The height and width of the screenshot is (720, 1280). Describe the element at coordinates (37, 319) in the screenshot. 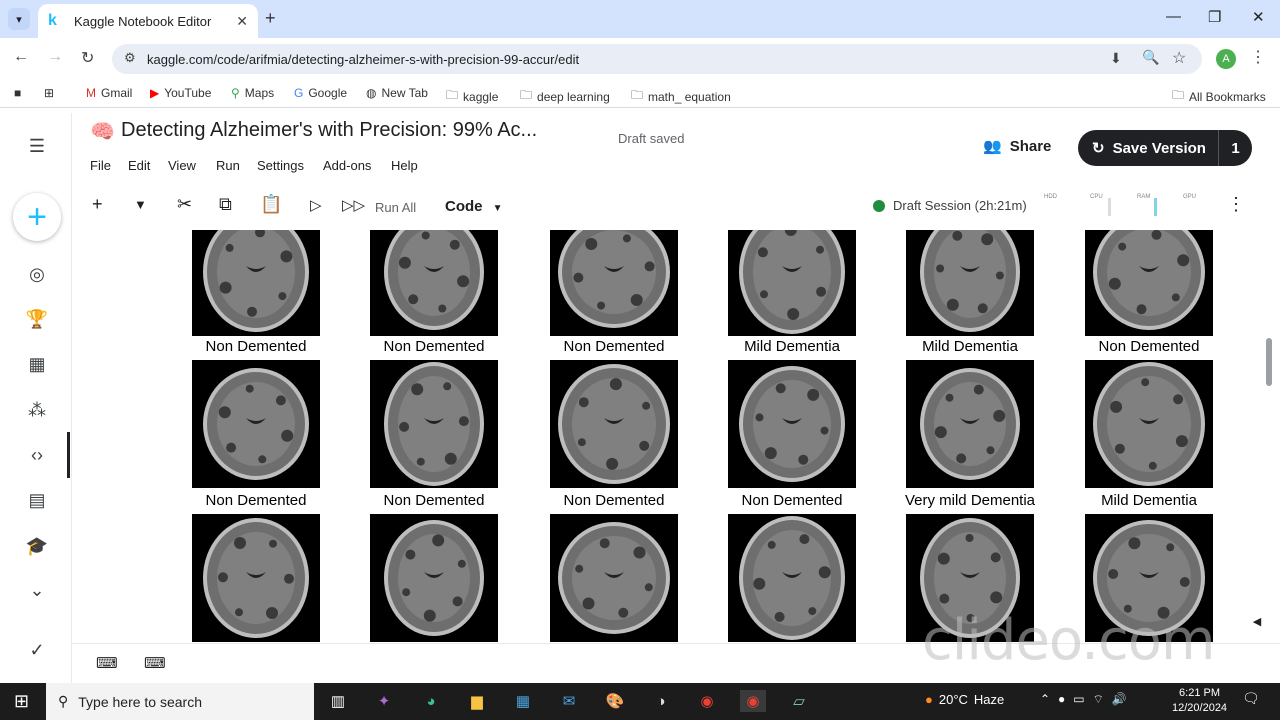

I see `trophy-icon: 🏆` at that location.